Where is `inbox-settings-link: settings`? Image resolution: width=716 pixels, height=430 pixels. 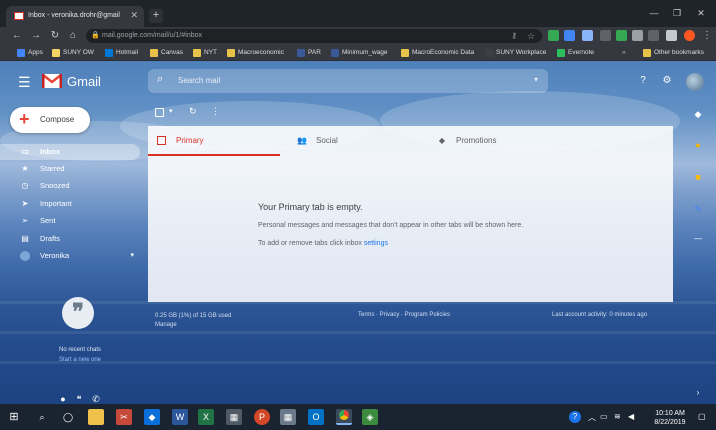 inbox-settings-link: settings is located at coordinates (376, 243).